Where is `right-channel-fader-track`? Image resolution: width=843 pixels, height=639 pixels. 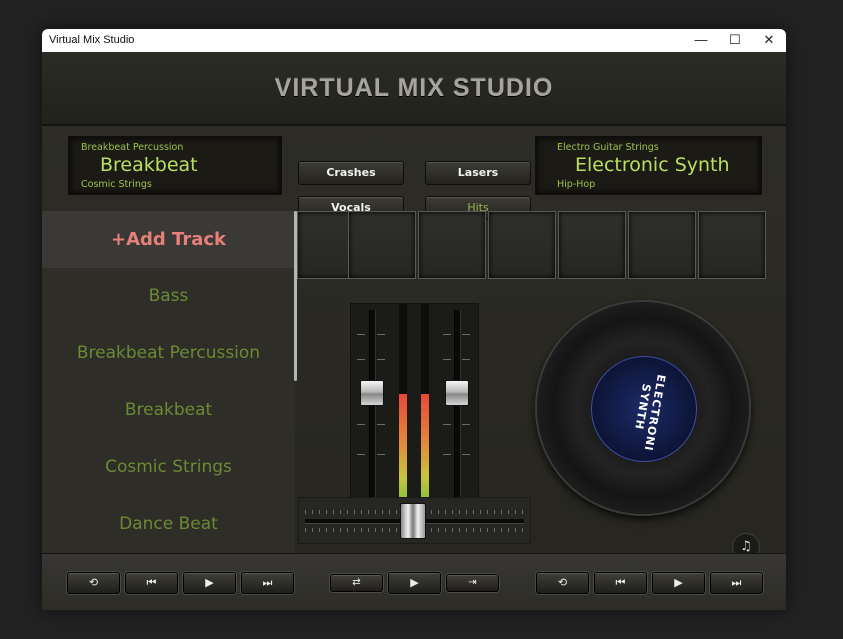 right-channel-fader-track is located at coordinates (457, 406).